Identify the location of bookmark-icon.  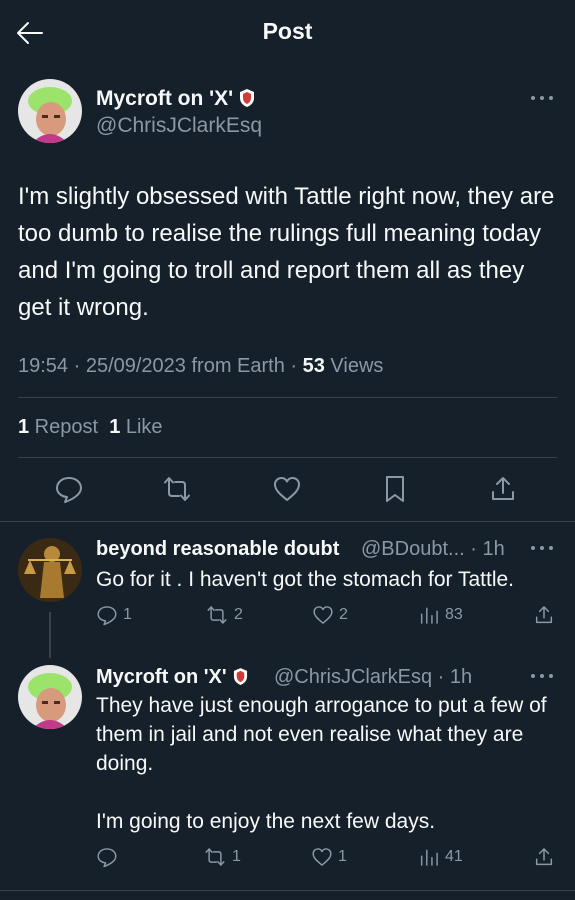
(395, 489).